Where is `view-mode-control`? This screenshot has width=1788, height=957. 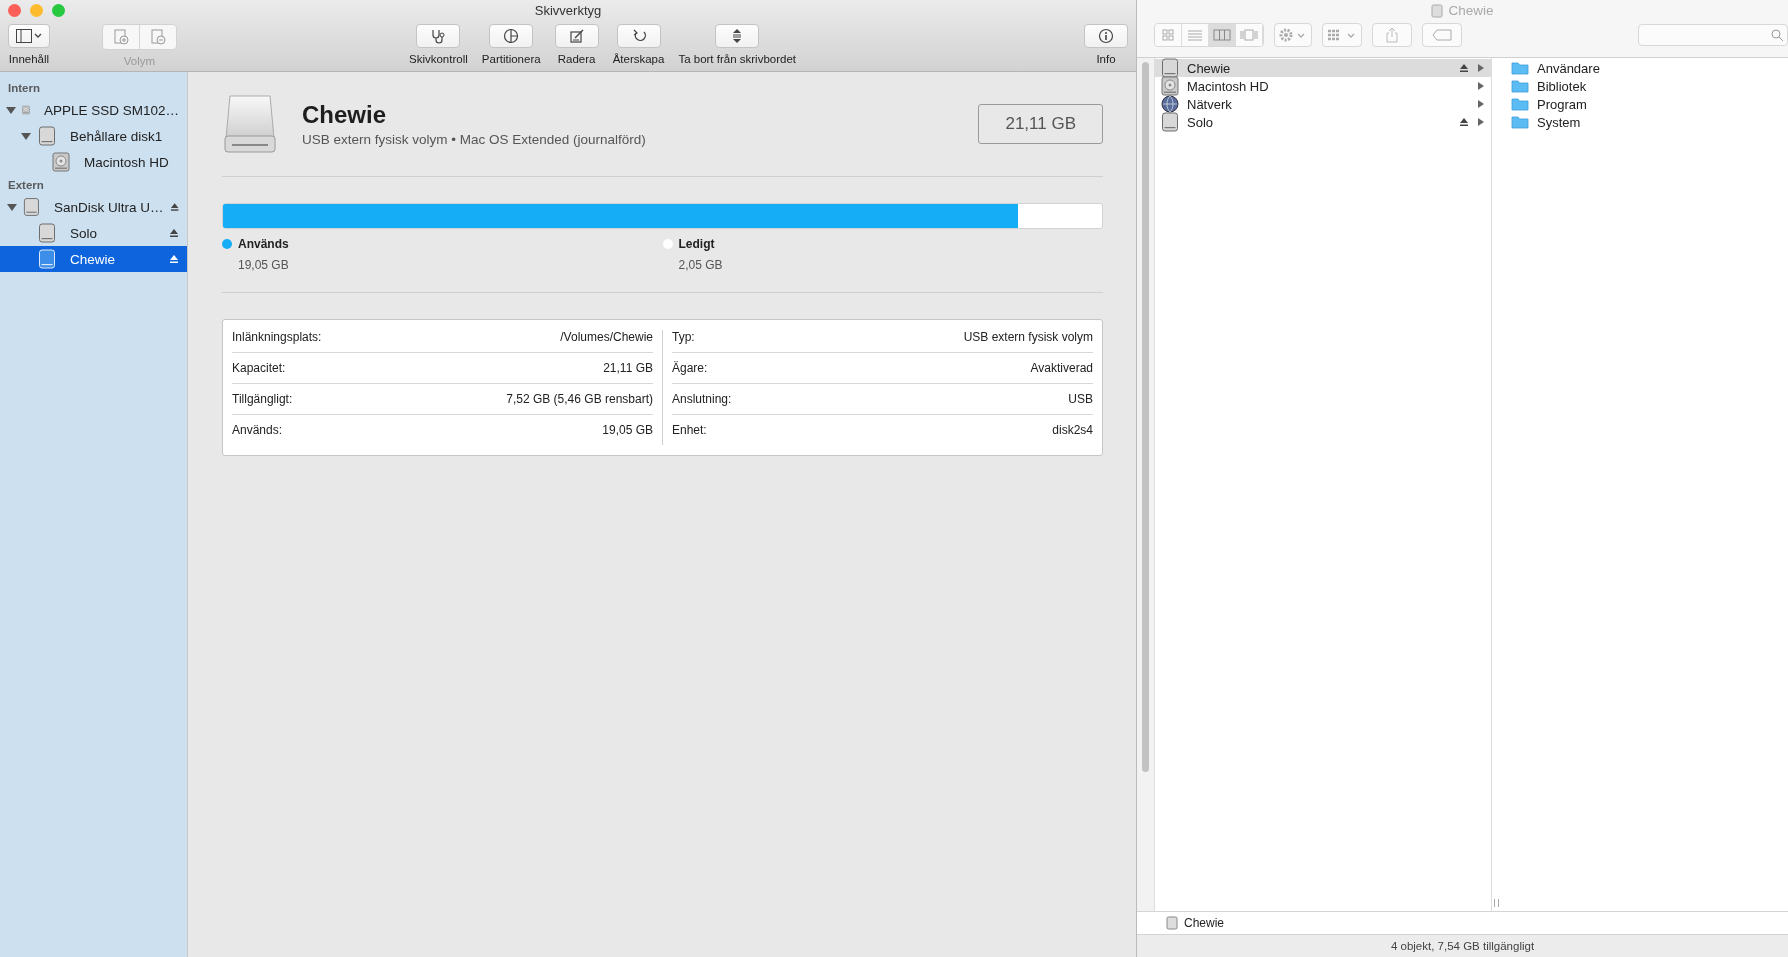
view-mode-control is located at coordinates (1209, 35).